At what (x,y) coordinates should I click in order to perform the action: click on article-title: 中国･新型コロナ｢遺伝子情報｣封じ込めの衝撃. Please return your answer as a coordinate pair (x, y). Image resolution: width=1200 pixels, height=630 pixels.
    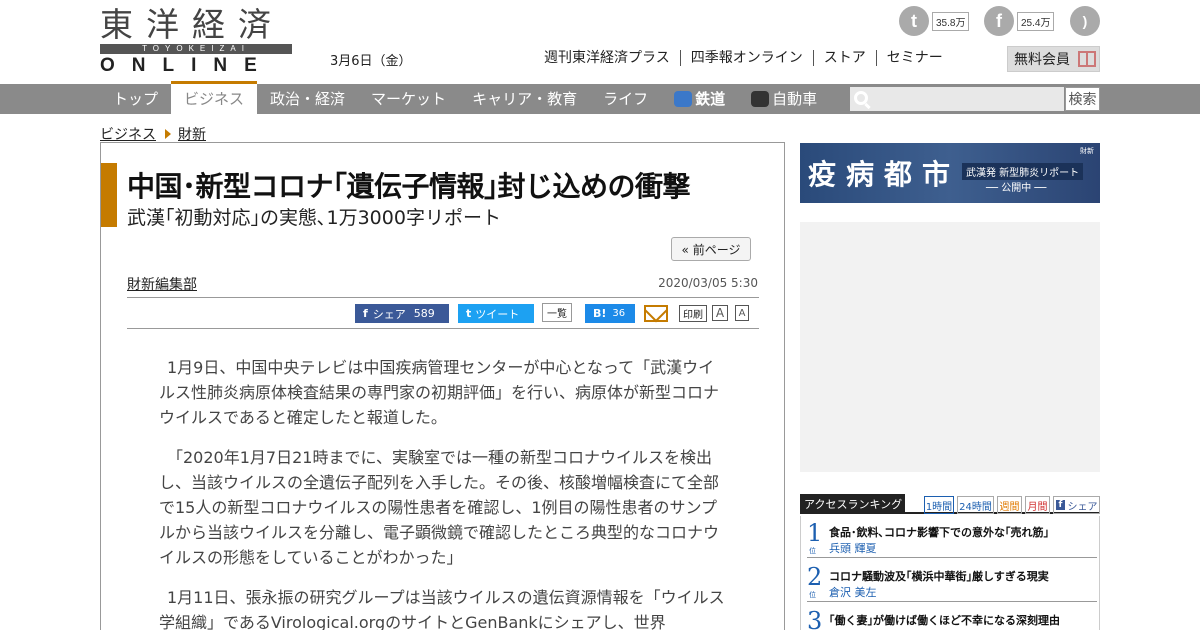
    Looking at the image, I should click on (409, 186).